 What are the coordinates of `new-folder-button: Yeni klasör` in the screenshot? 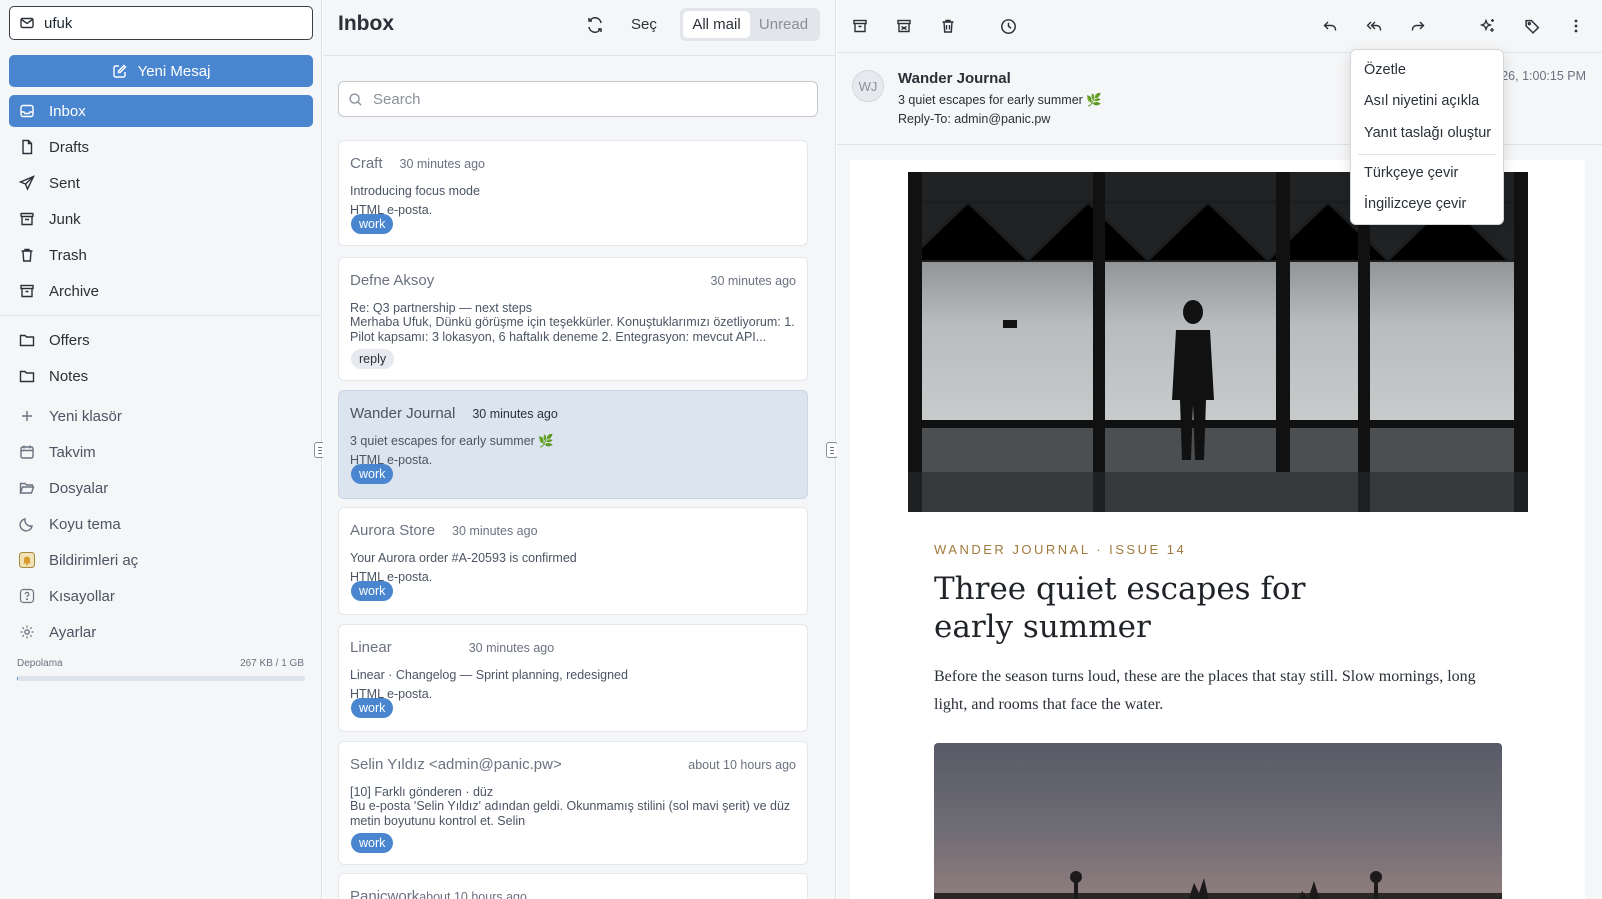 It's located at (161, 416).